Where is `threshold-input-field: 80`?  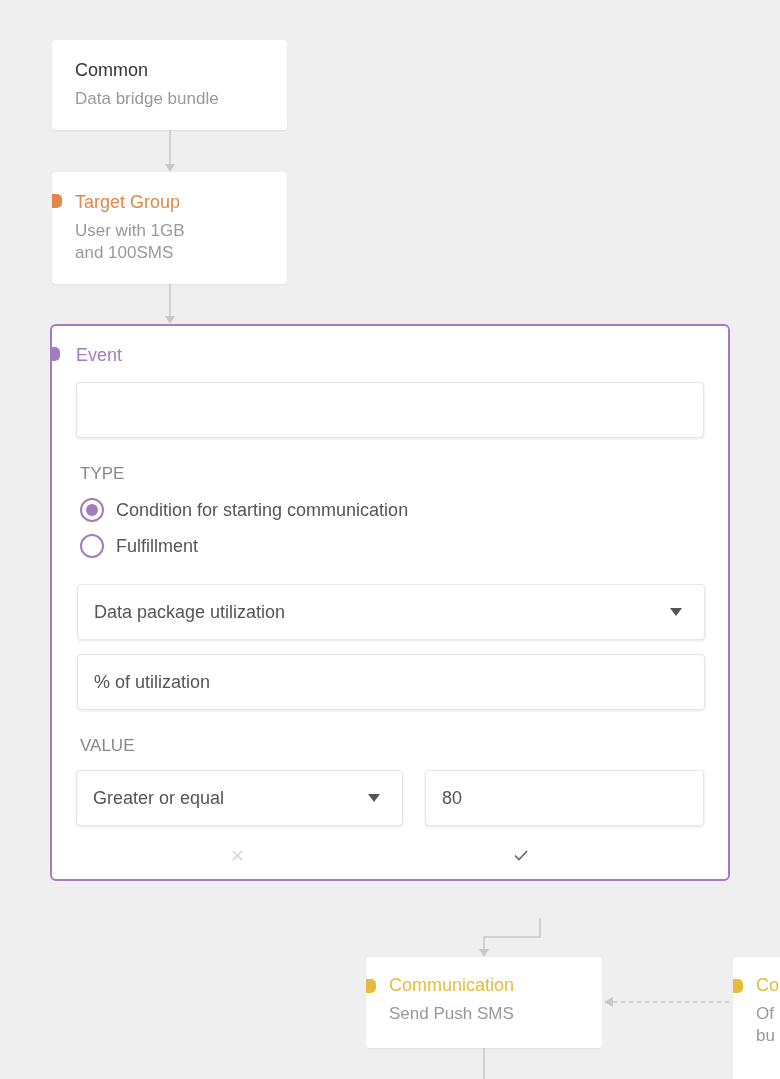 threshold-input-field: 80 is located at coordinates (564, 798).